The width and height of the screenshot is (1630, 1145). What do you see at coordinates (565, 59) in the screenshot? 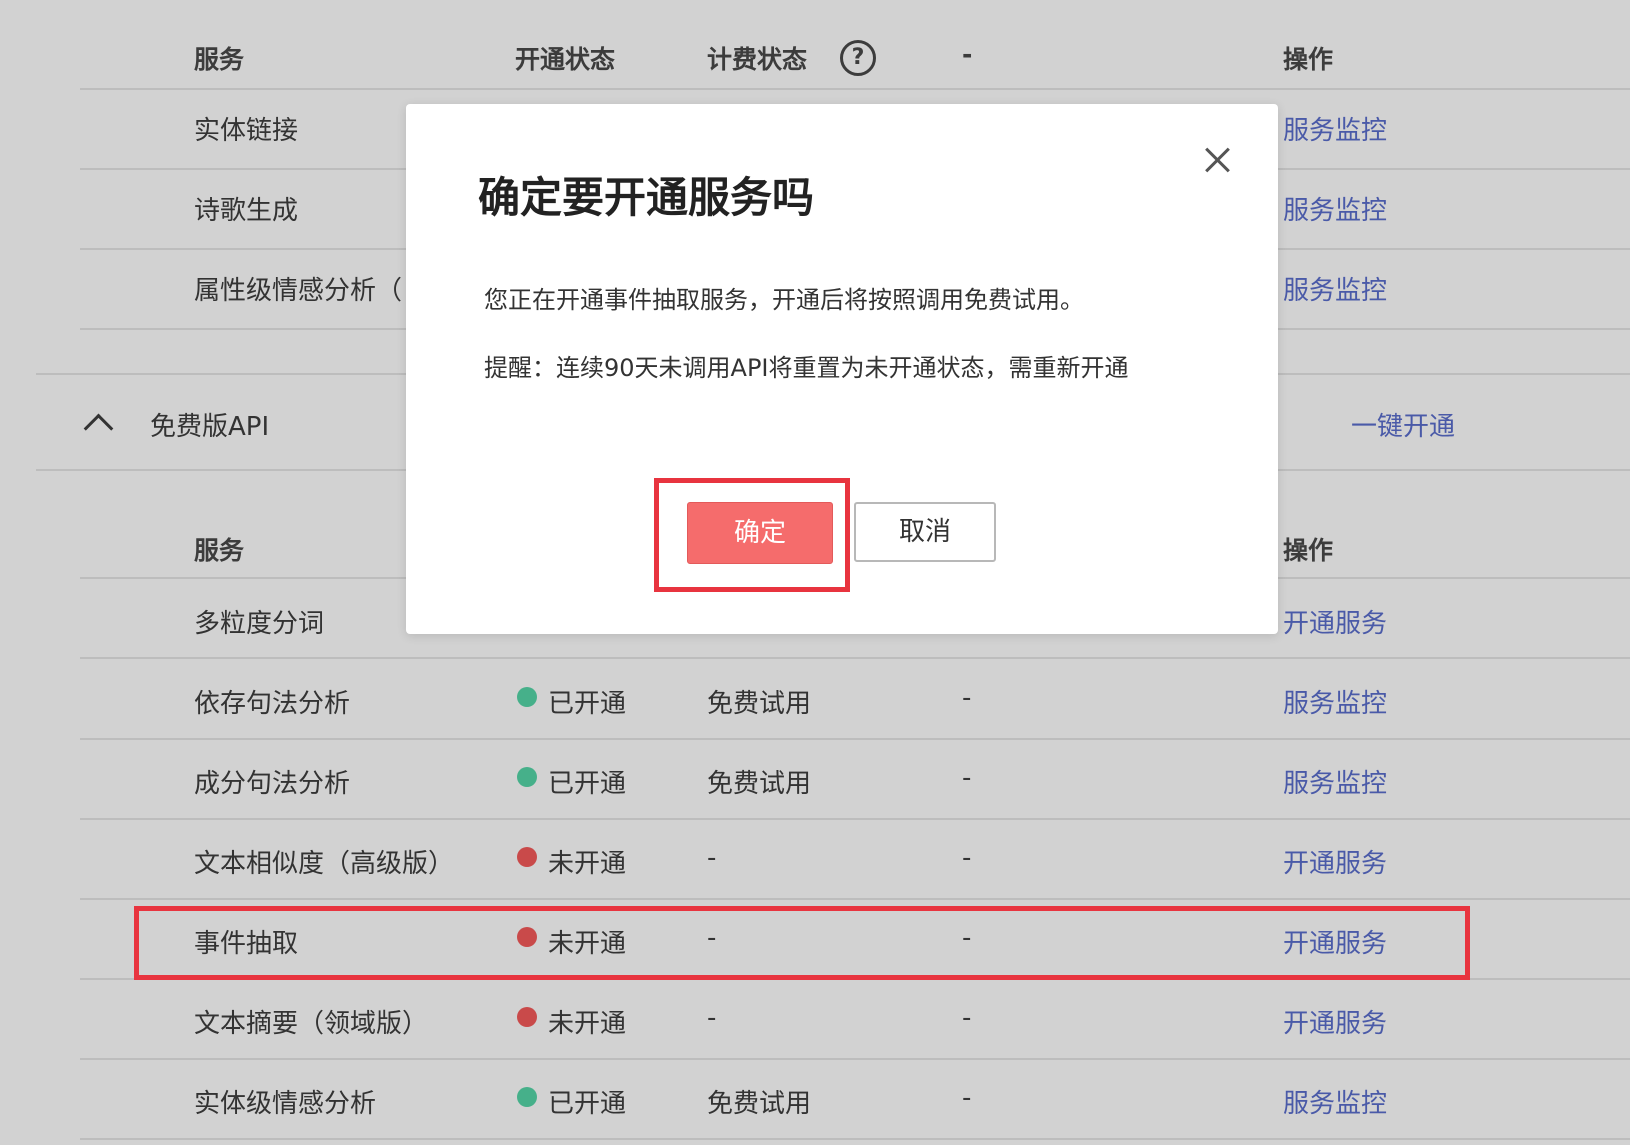
I see `header-status: 开通状态` at bounding box center [565, 59].